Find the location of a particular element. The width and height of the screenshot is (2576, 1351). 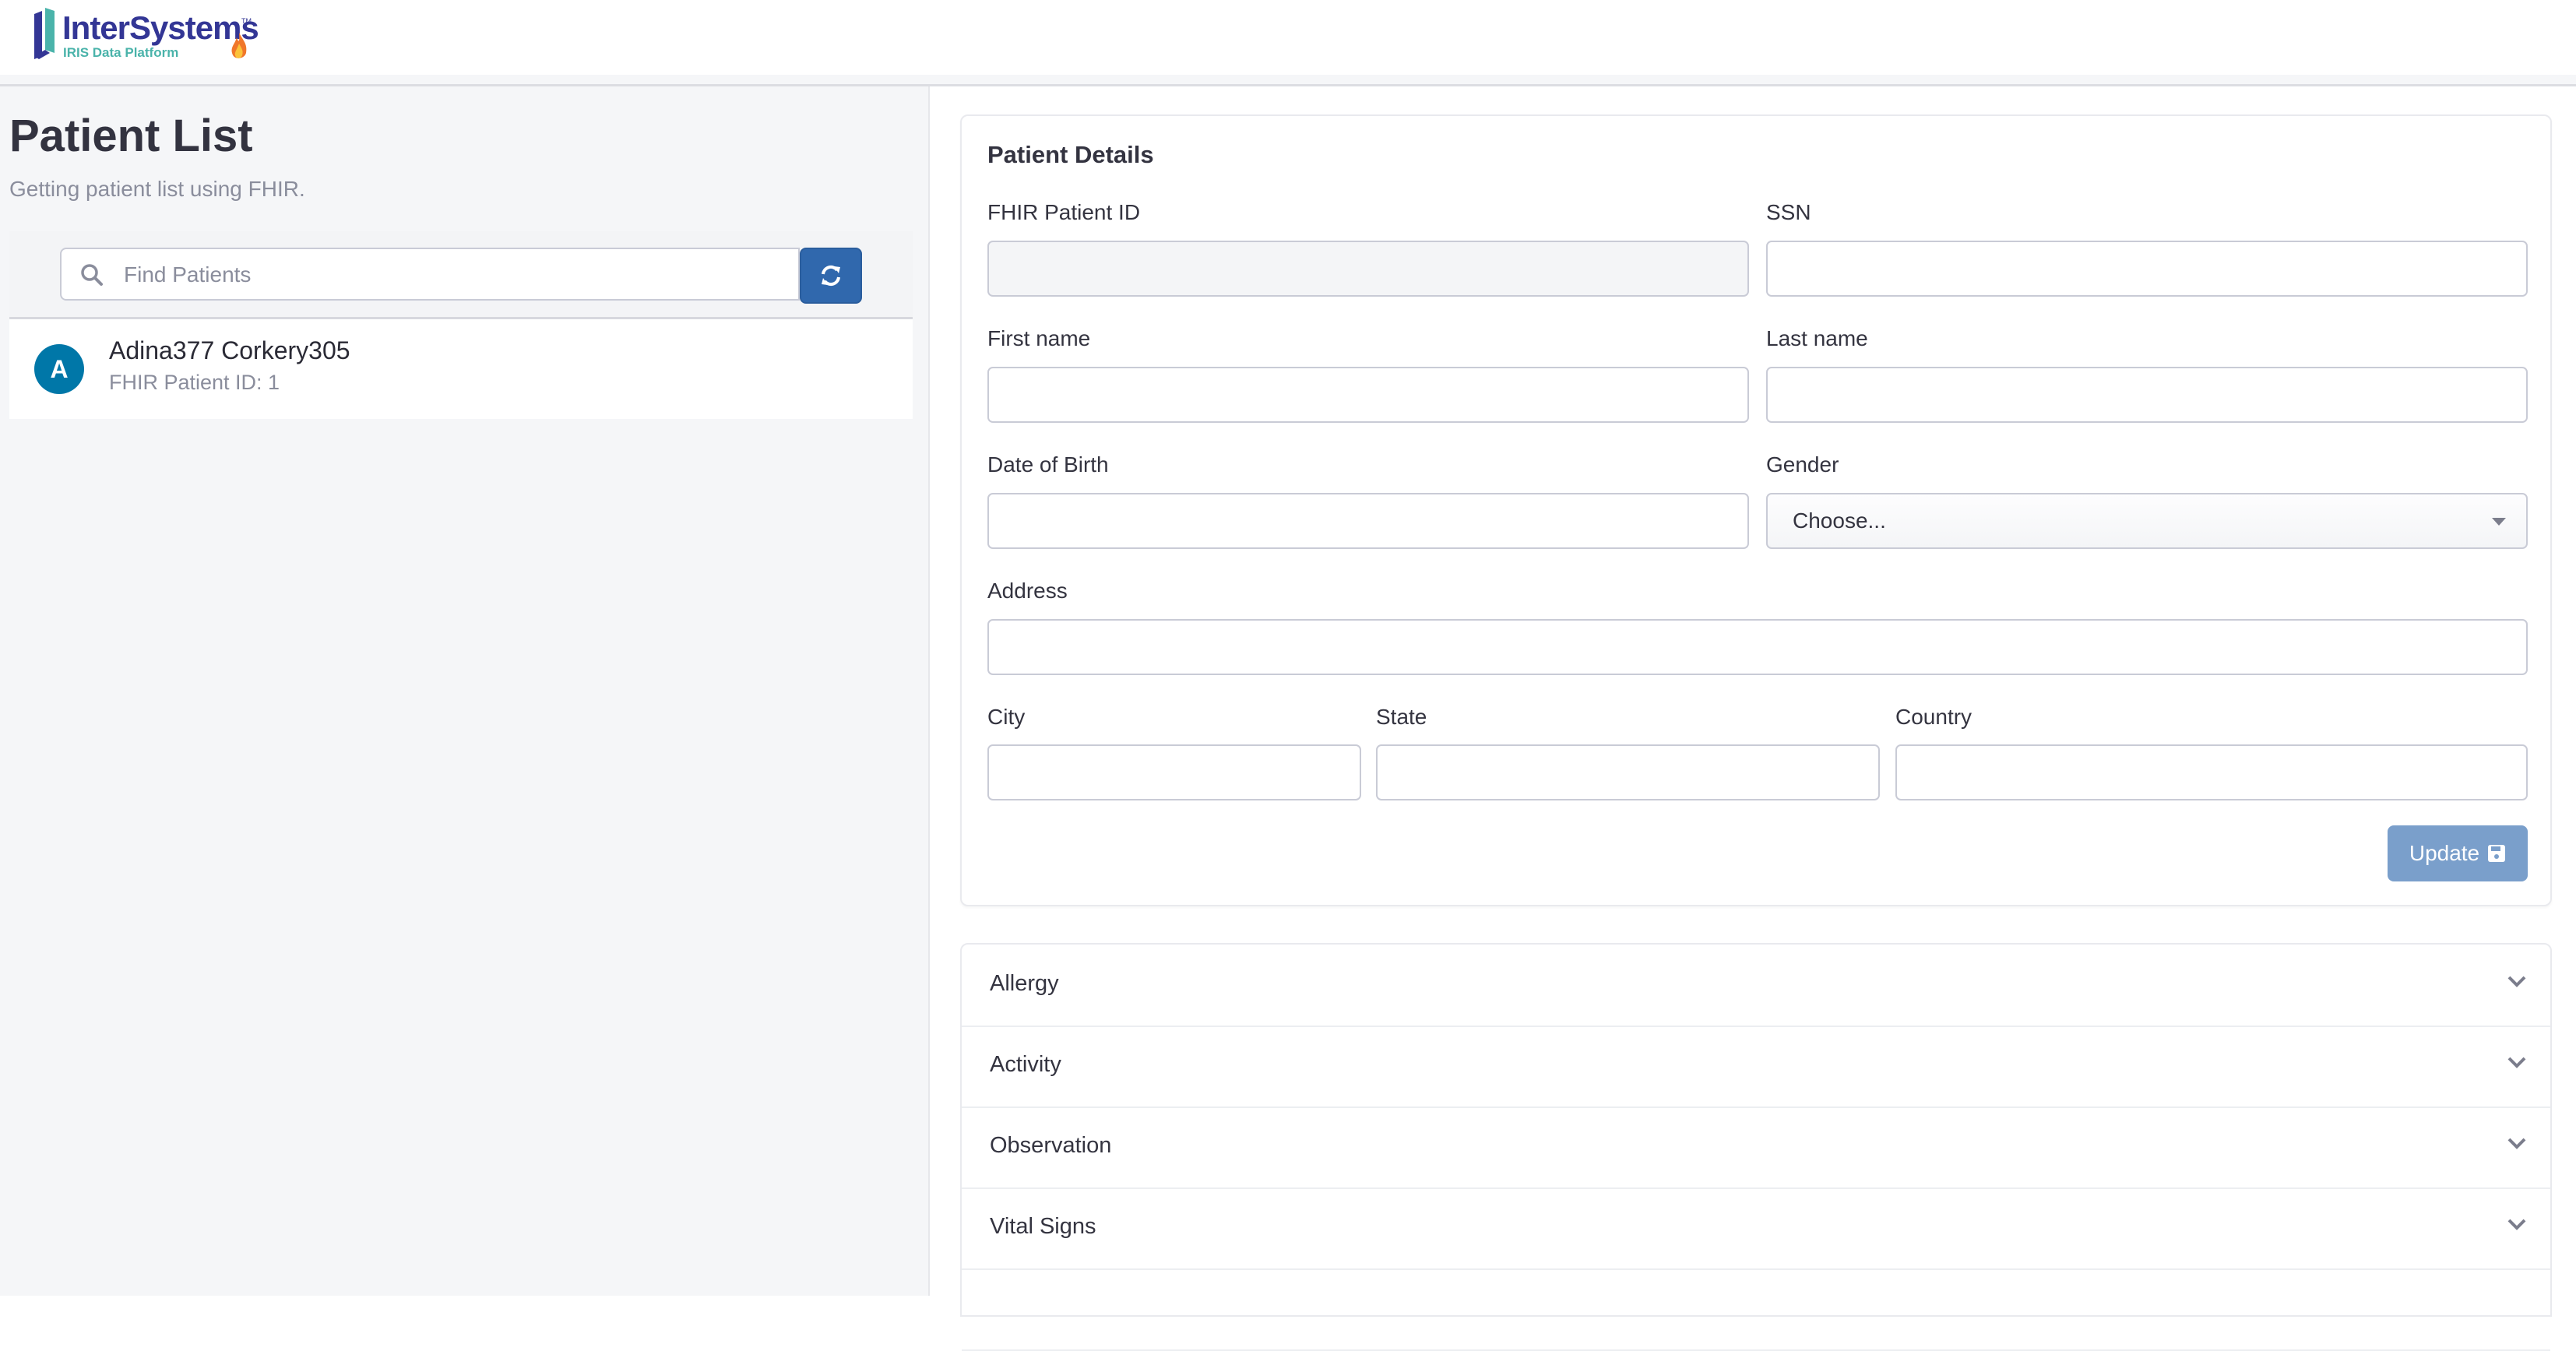

accordion-item-allergy: Allergy is located at coordinates (1756, 986).